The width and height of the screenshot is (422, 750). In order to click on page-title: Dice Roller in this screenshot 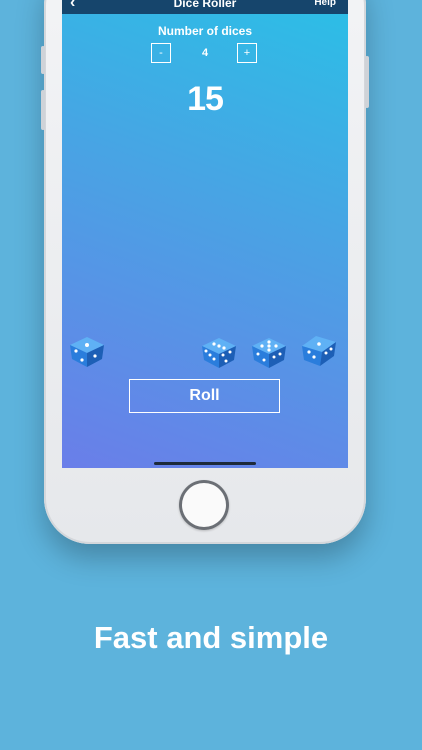, I will do `click(205, 5)`.